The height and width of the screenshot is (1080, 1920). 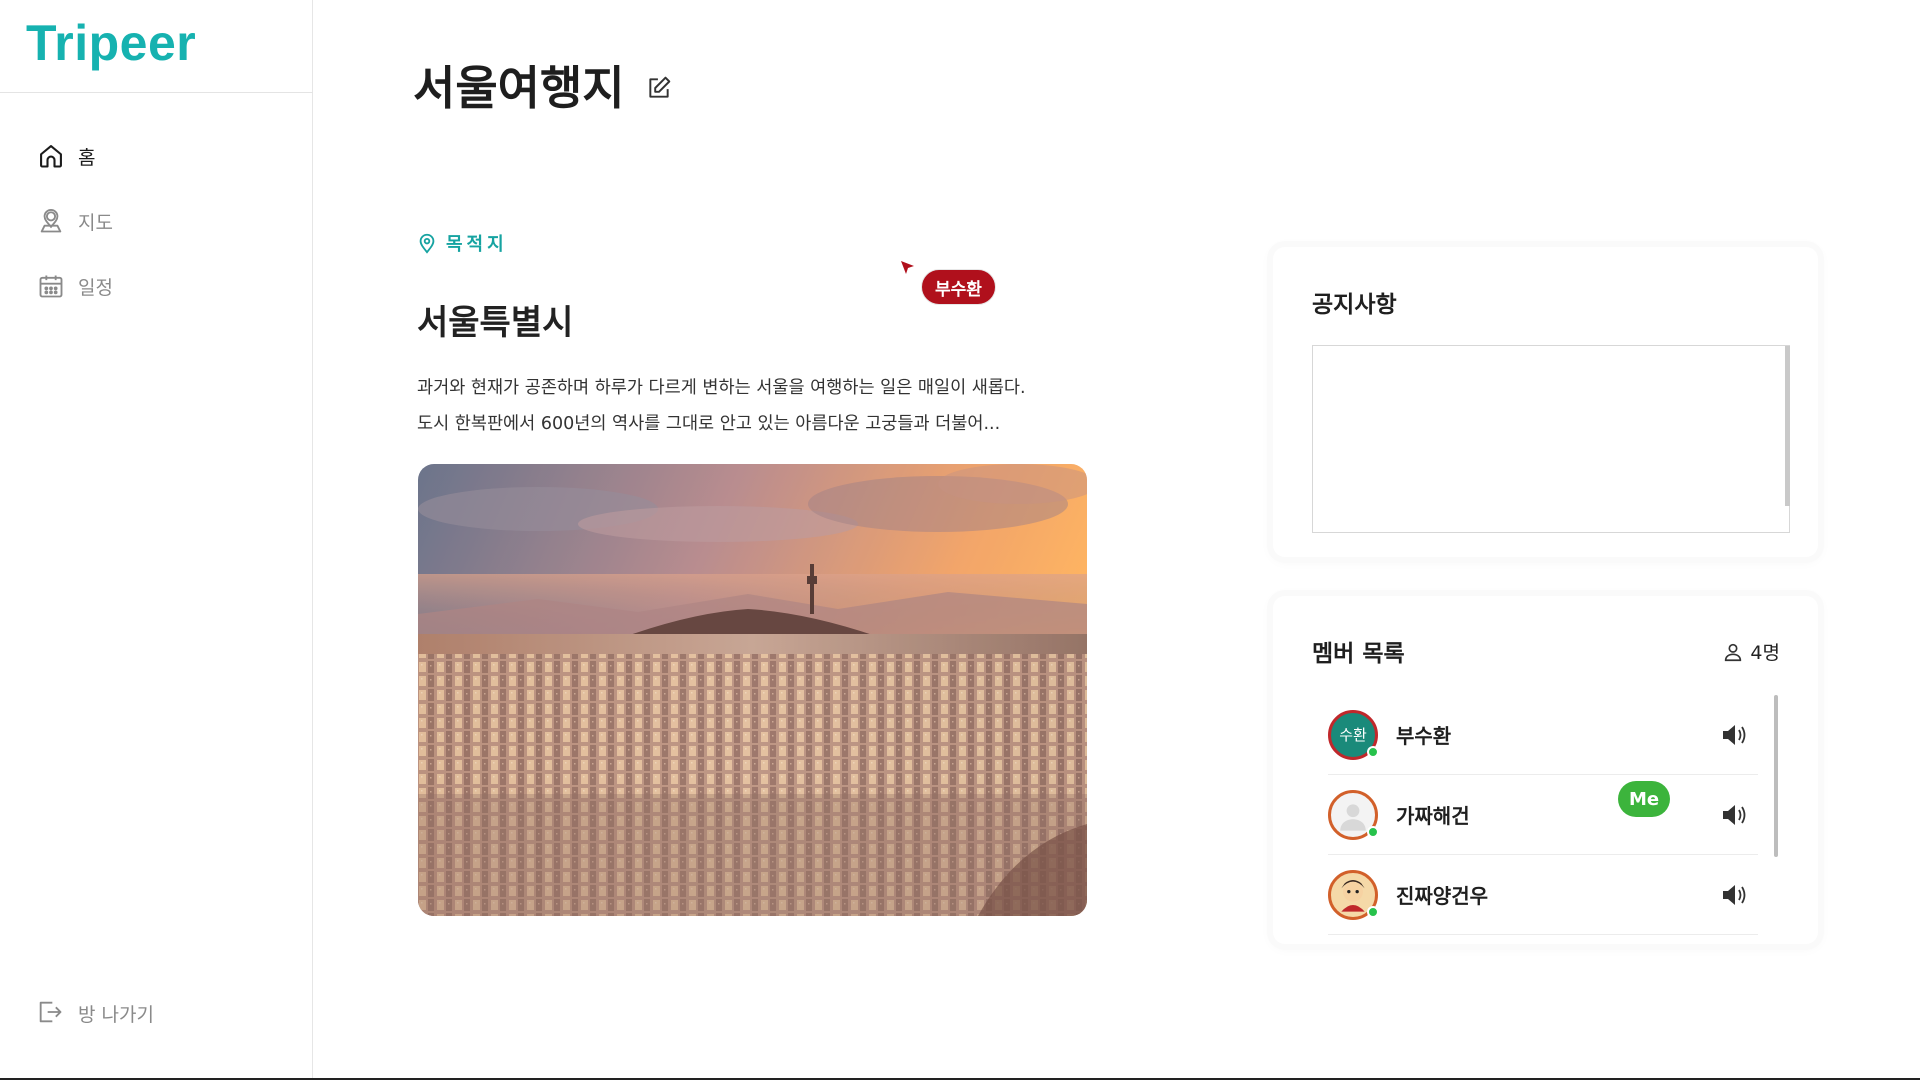 I want to click on sidebar-divider, so click(x=156, y=92).